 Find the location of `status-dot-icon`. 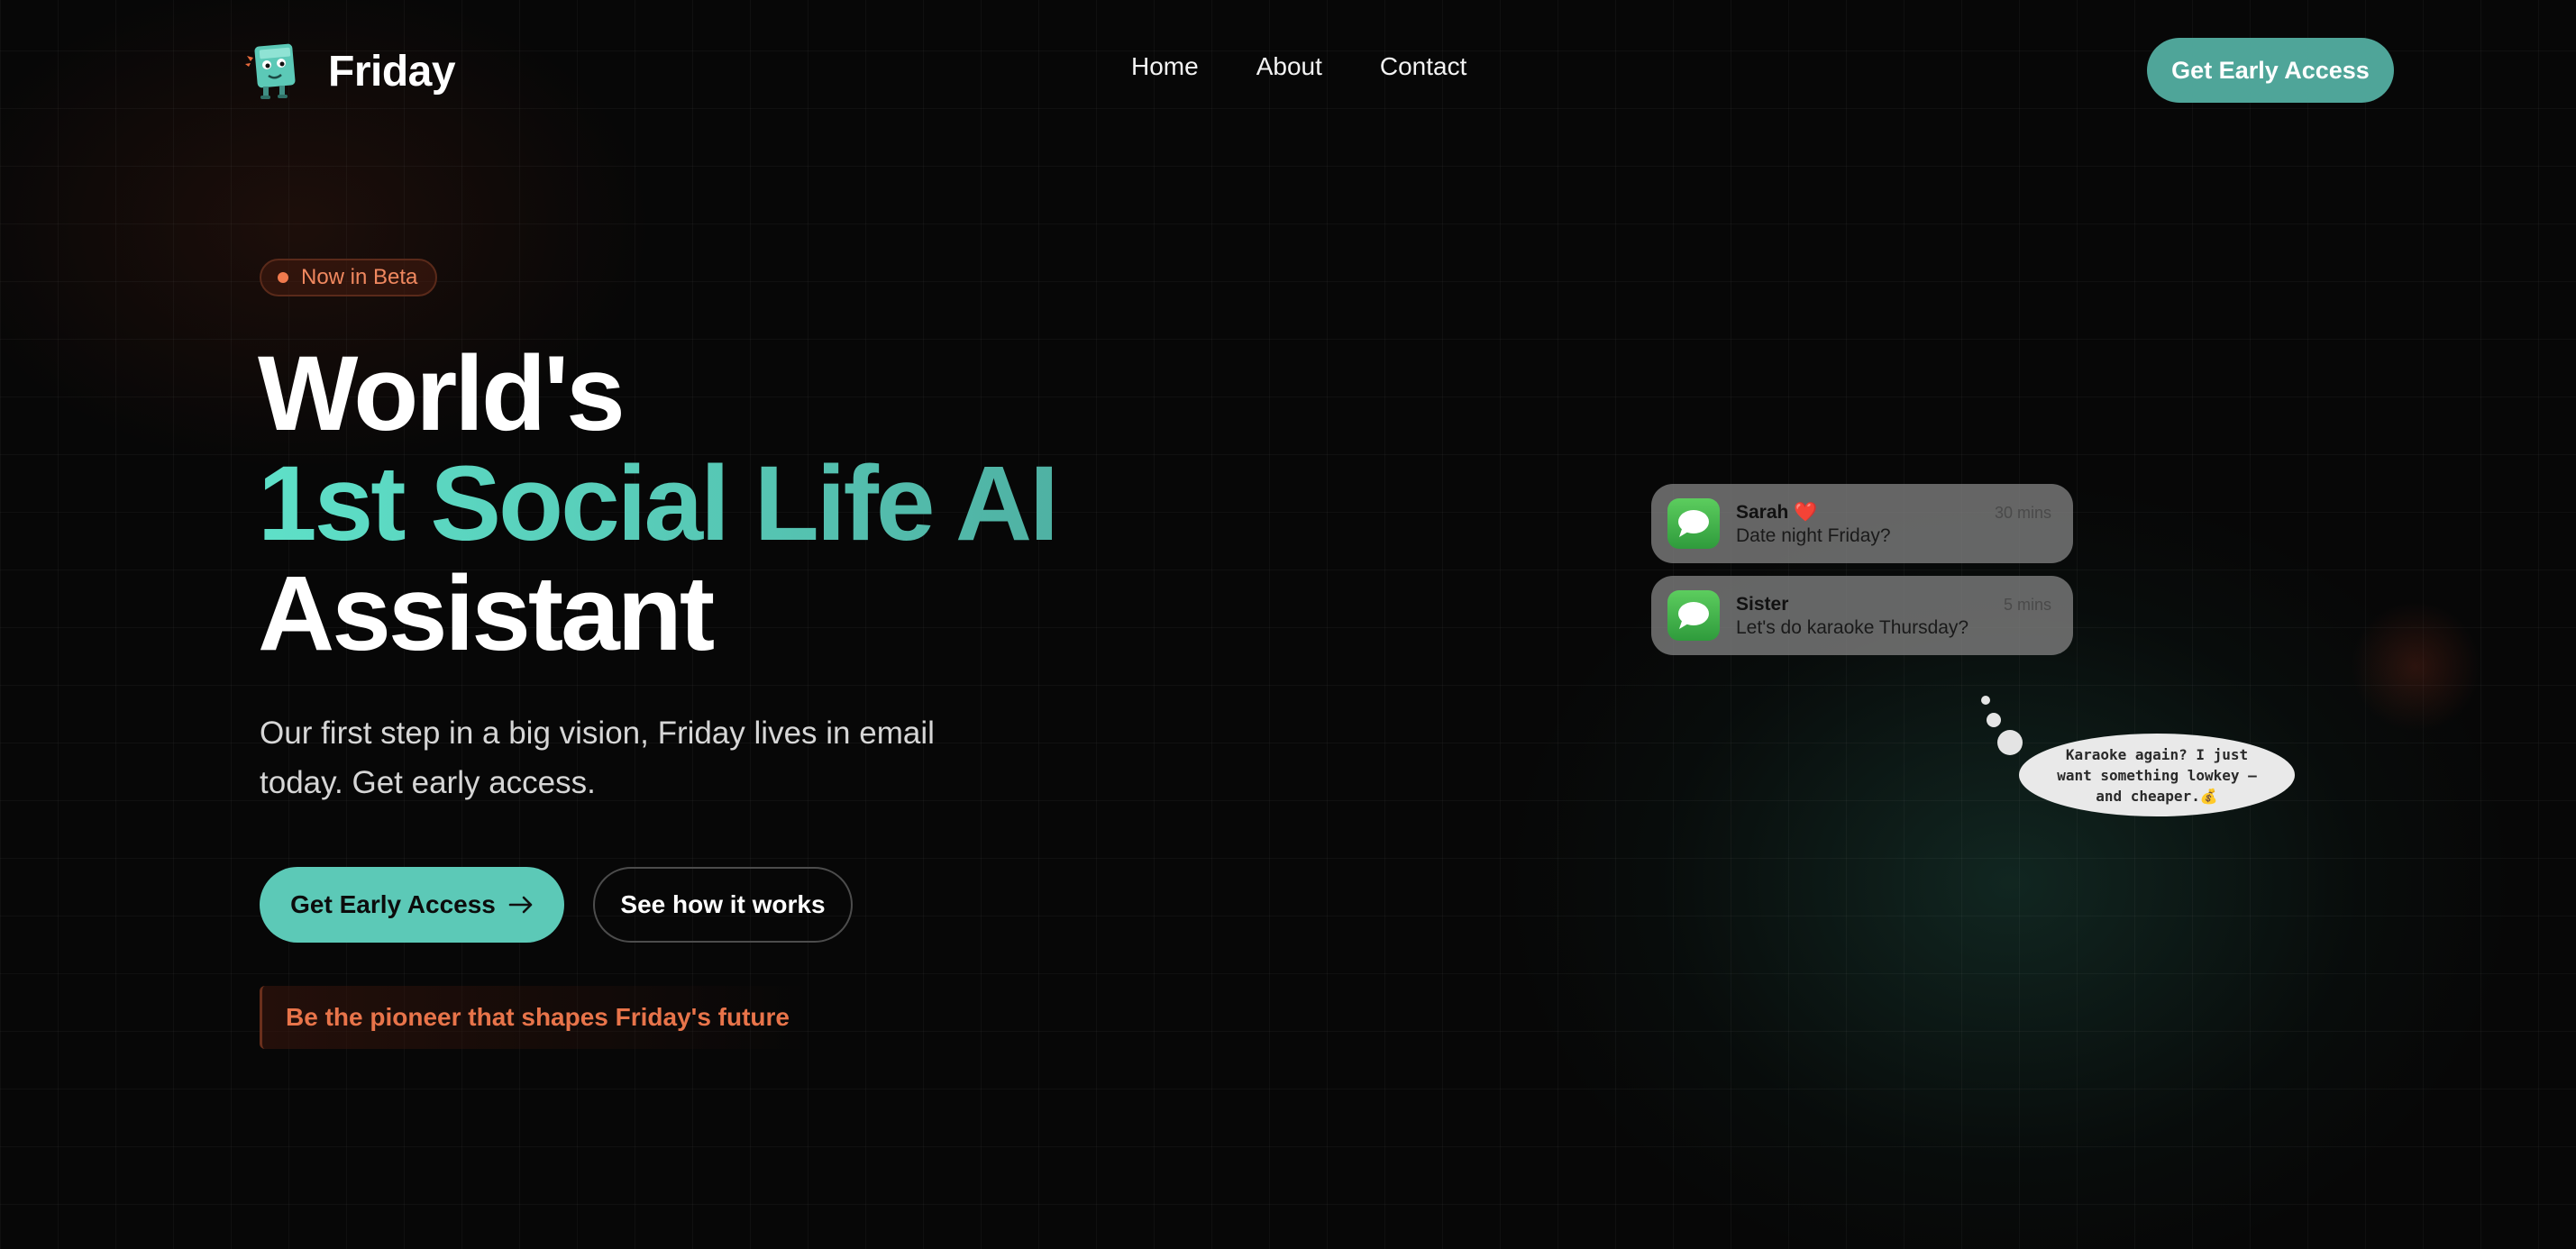

status-dot-icon is located at coordinates (283, 277).